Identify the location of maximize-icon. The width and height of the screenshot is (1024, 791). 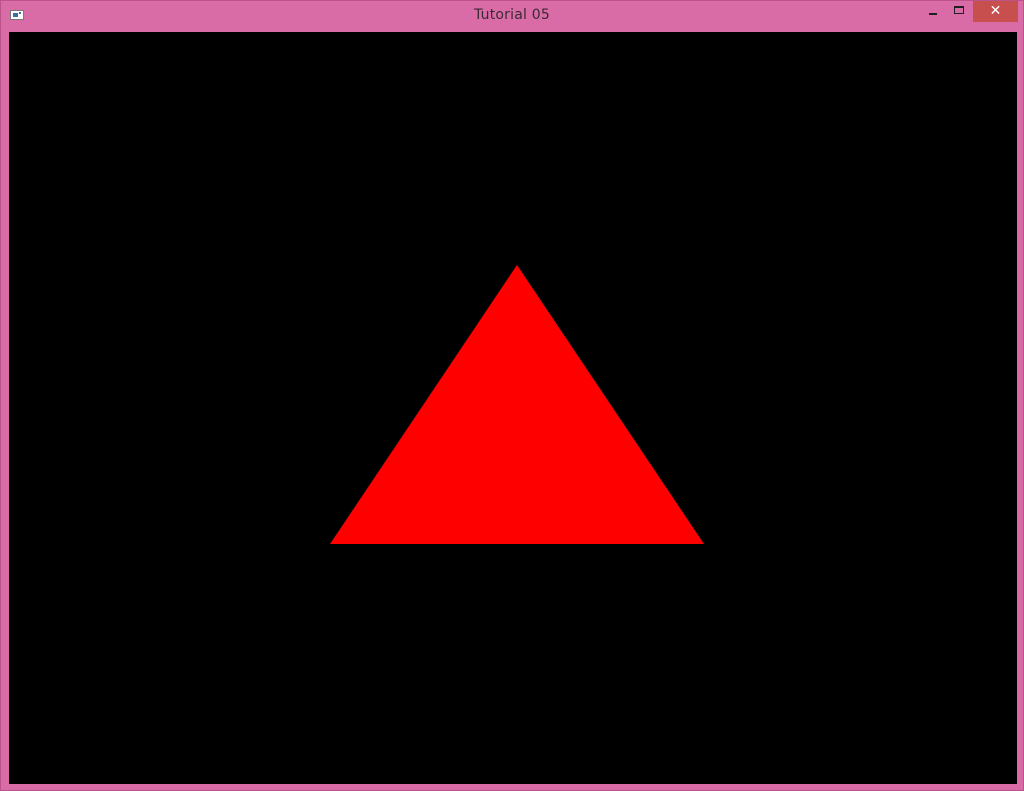
(959, 10).